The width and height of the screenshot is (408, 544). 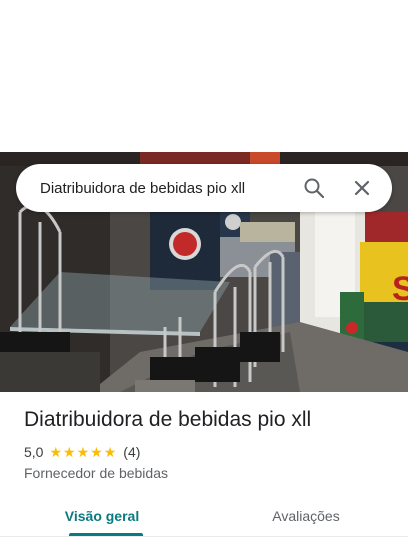 What do you see at coordinates (106, 534) in the screenshot?
I see `active-tab-indicator` at bounding box center [106, 534].